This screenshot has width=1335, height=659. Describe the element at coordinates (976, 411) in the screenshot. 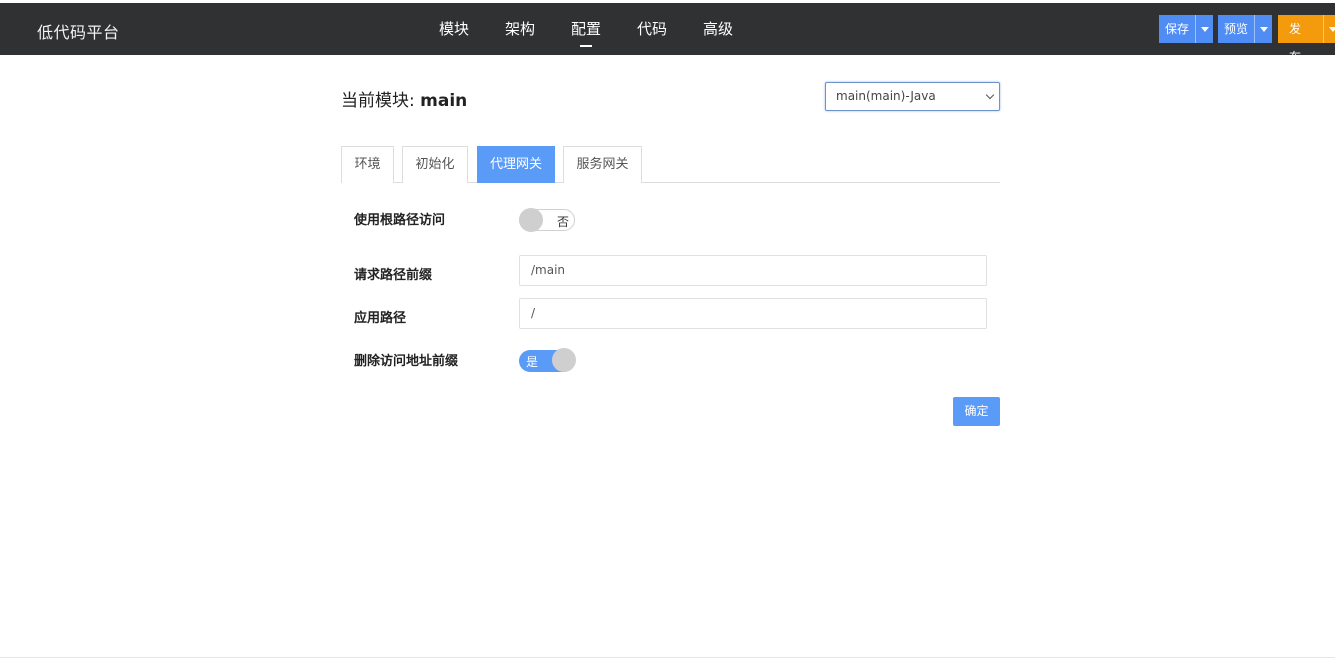

I see `confirm-button: 确定` at that location.